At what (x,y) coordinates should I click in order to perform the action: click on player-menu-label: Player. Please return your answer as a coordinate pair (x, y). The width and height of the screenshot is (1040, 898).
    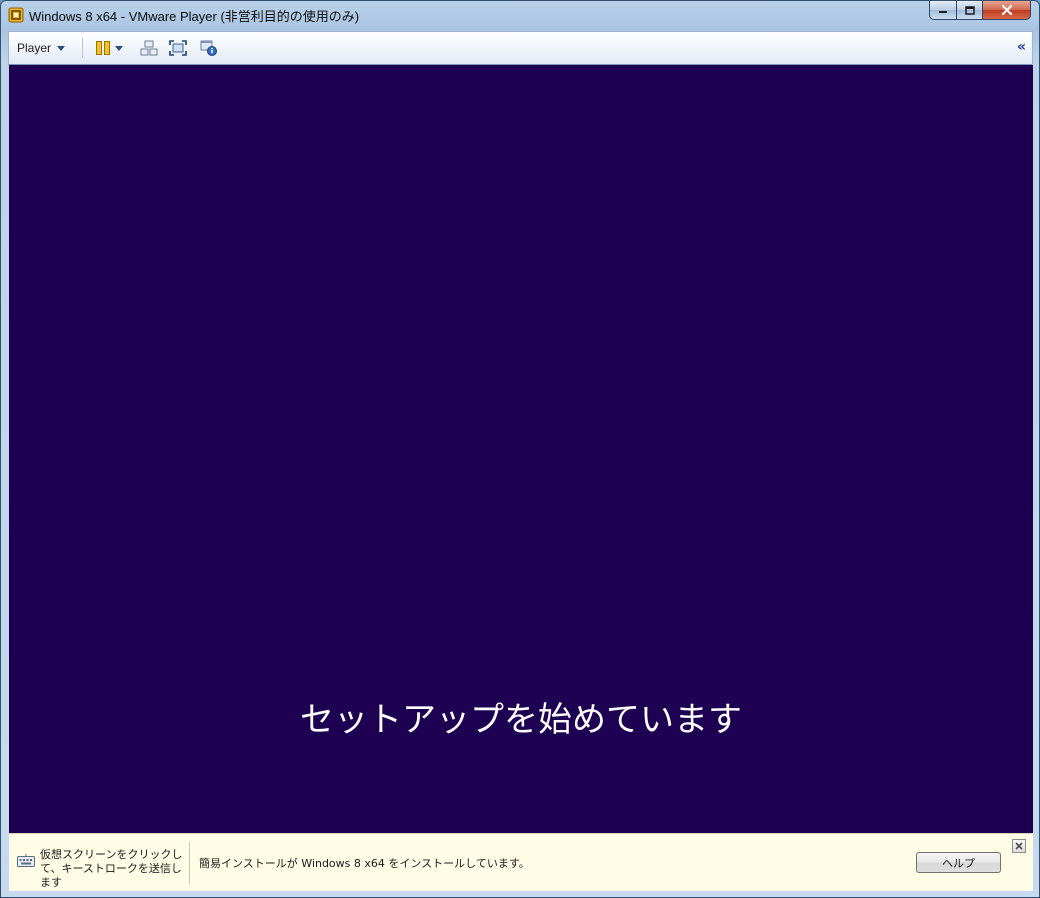
    Looking at the image, I should click on (34, 48).